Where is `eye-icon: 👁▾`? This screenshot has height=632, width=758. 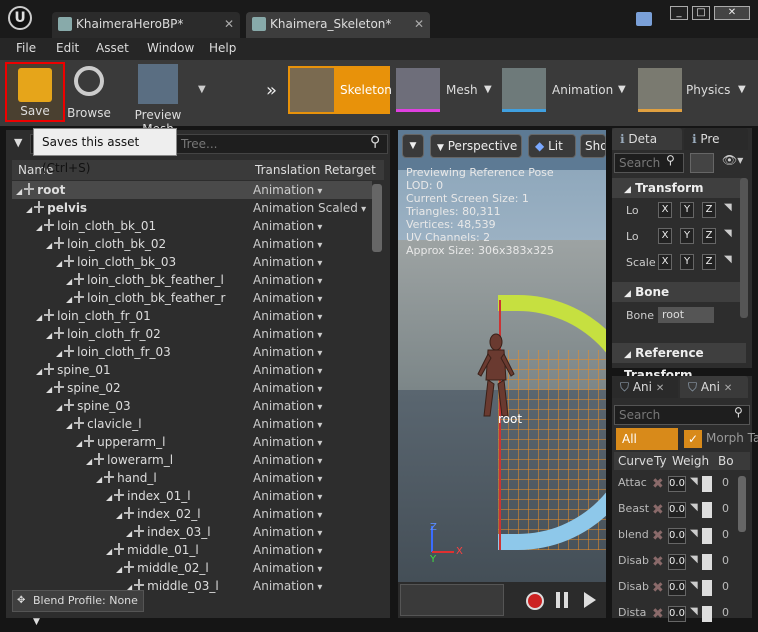 eye-icon: 👁▾ is located at coordinates (732, 160).